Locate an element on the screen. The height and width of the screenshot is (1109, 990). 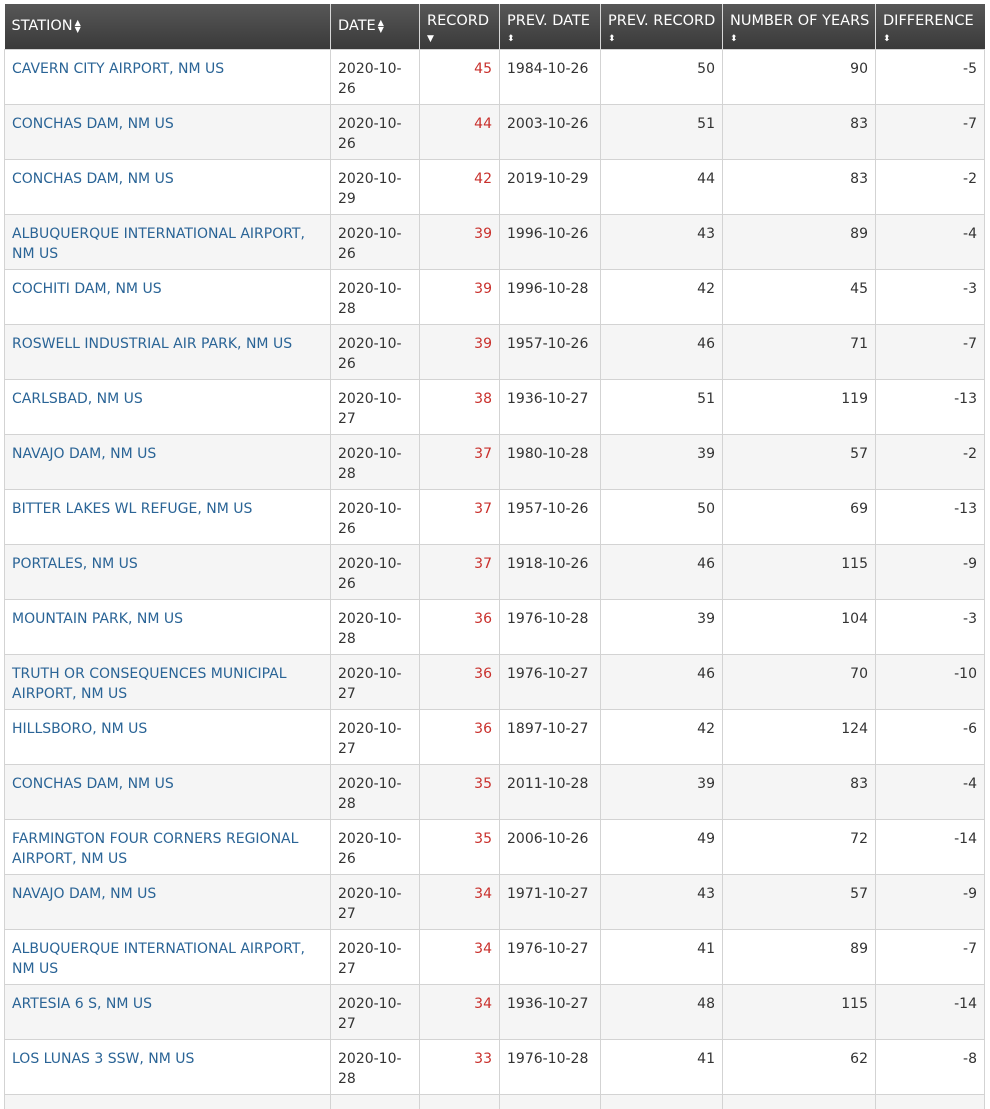
station-link: CARLSBAD, NM US is located at coordinates (167, 406).